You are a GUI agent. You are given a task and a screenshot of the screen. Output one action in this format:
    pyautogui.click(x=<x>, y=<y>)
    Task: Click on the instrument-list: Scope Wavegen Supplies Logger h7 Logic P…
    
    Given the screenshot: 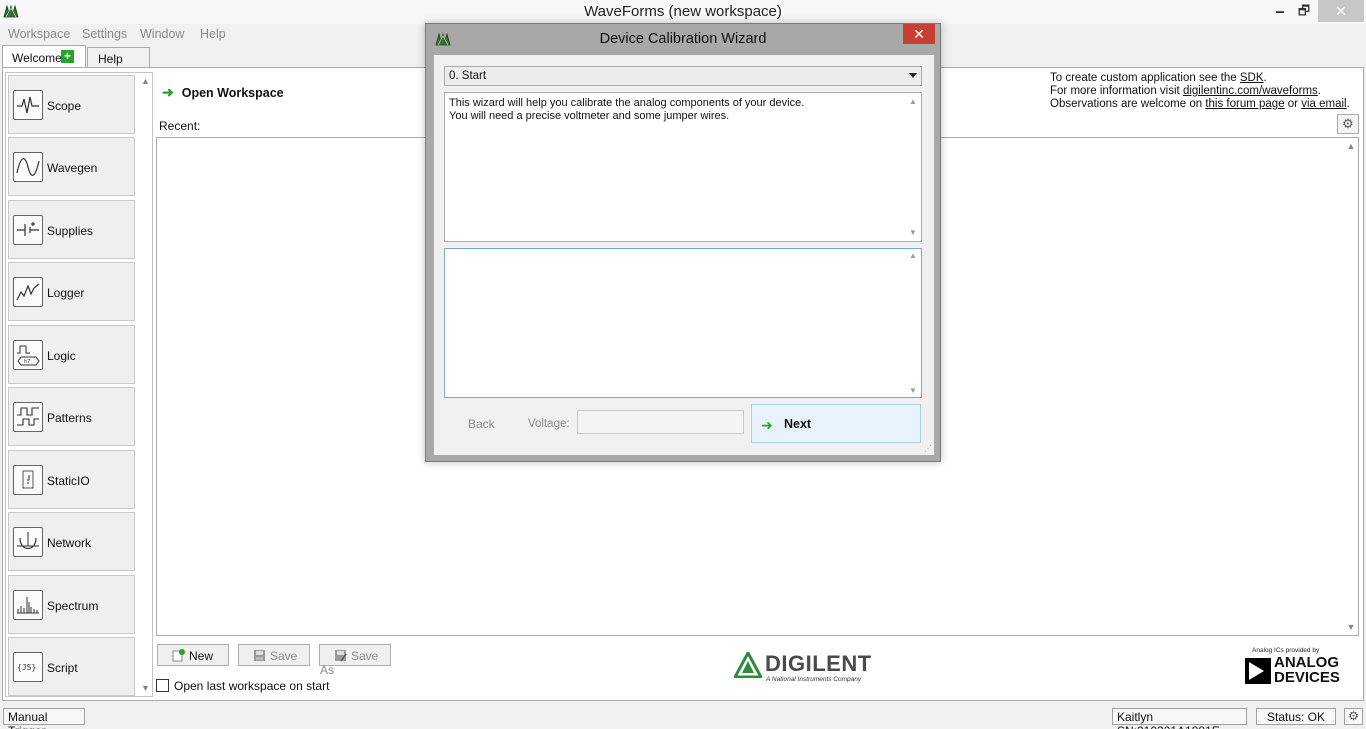 What is the action you would take?
    pyautogui.click(x=79, y=384)
    